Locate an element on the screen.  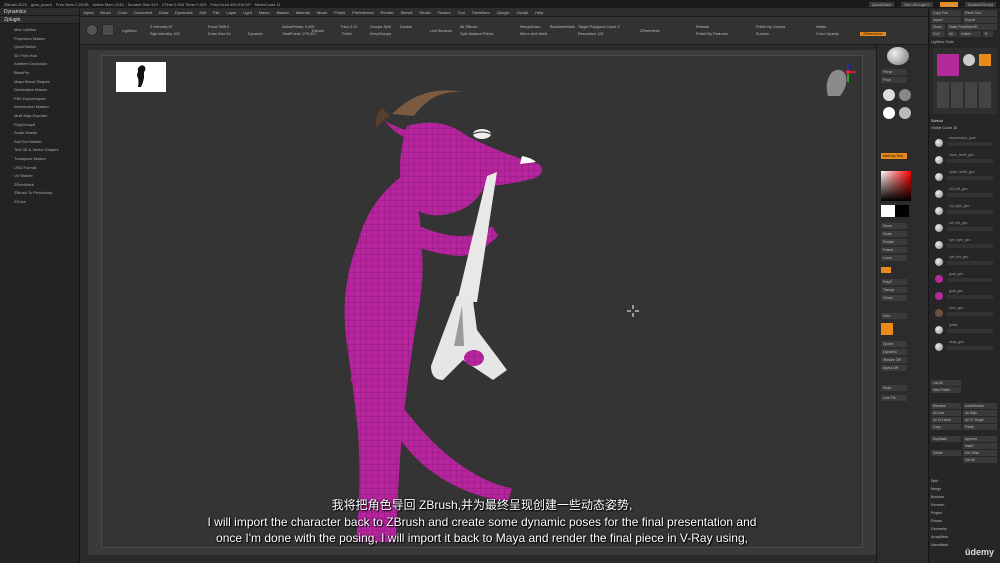
rgb-intensity-slider: Rgb Intensity 100 is located at coordinates (165, 34).